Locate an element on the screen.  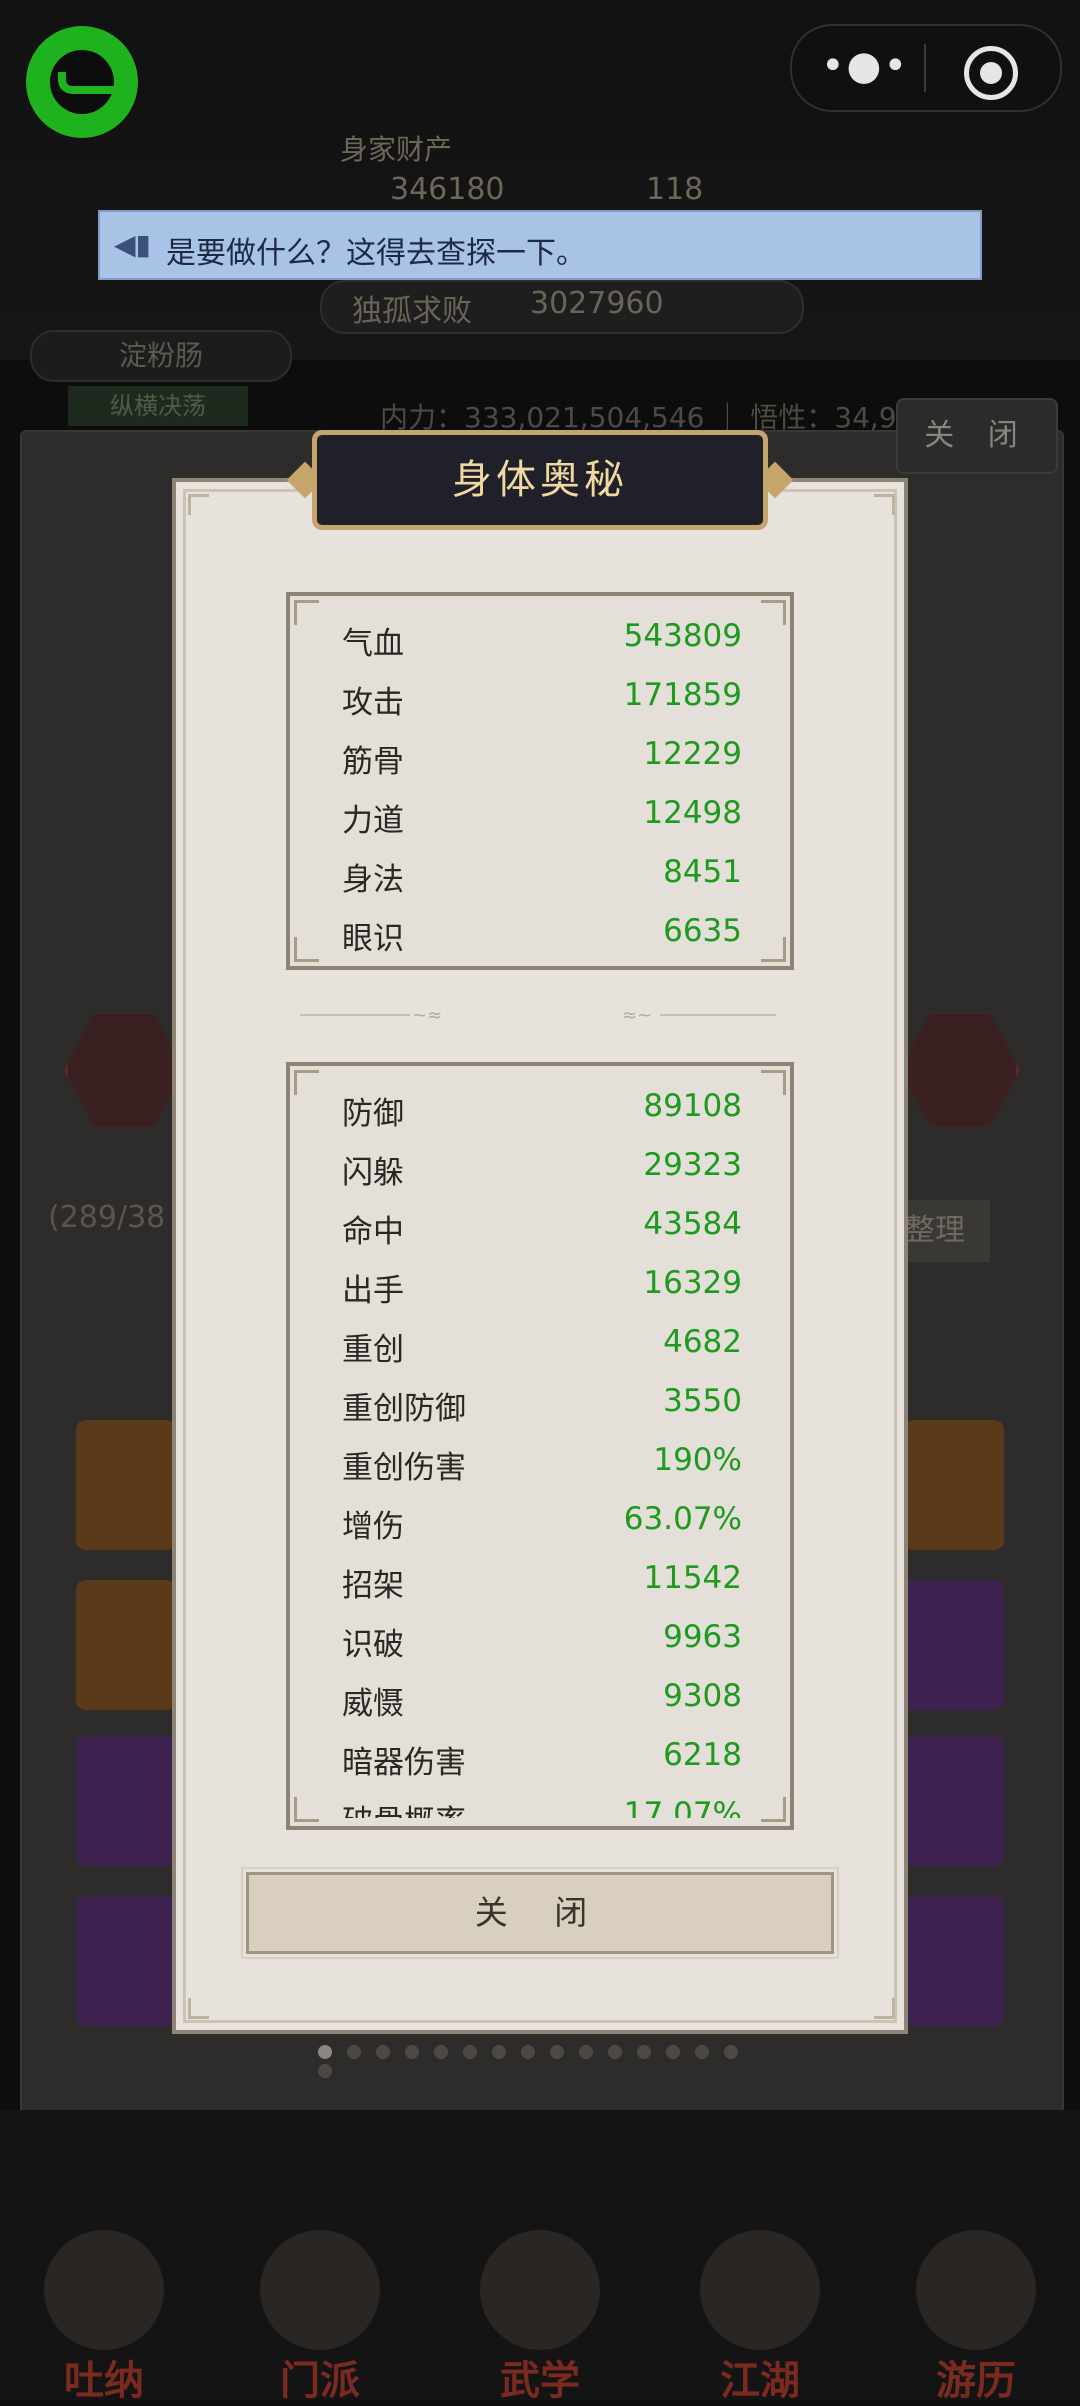
stat-label: 身法 is located at coordinates (373, 880).